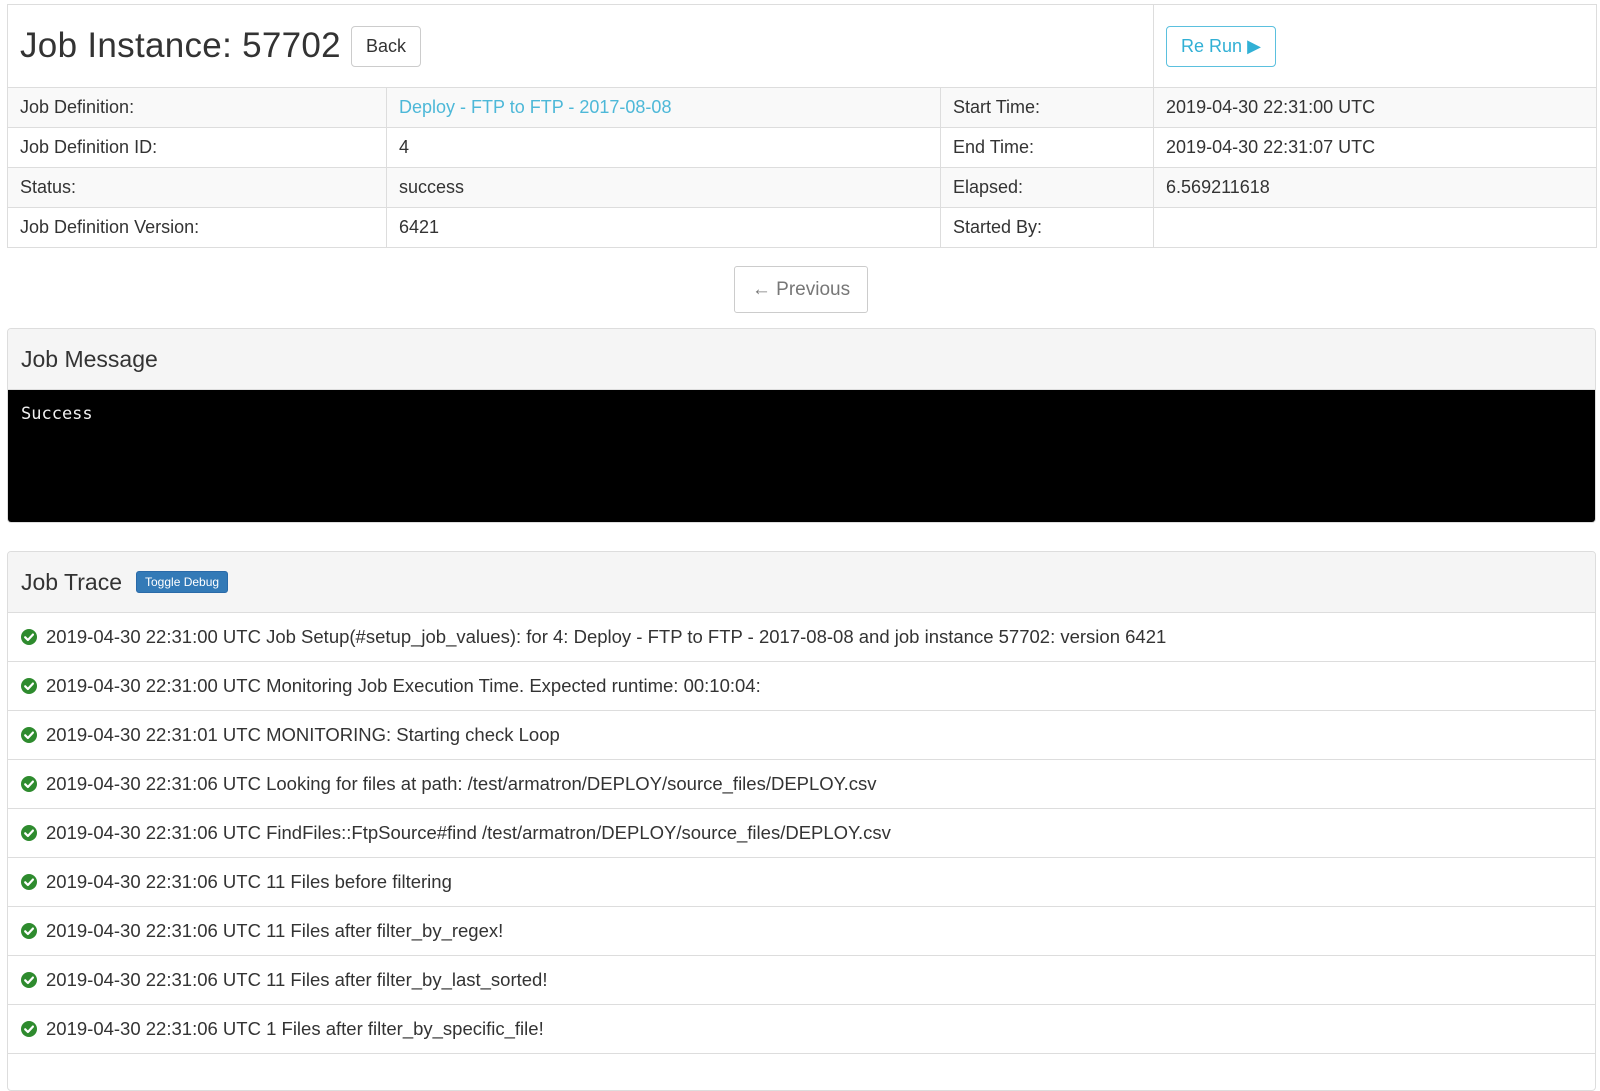 This screenshot has width=1600, height=1091. I want to click on elapsed-value: 6.569211618, so click(1375, 187).